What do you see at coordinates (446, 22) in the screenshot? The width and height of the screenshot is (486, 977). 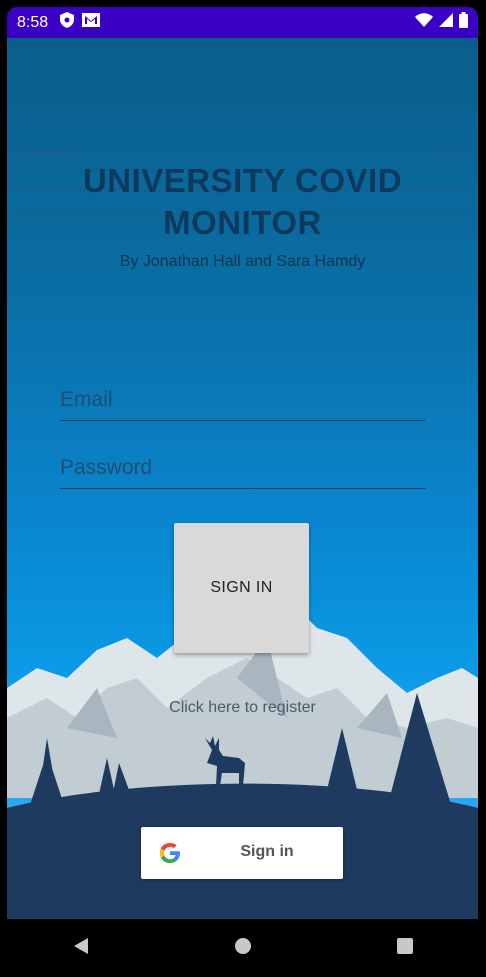 I see `signal-icon` at bounding box center [446, 22].